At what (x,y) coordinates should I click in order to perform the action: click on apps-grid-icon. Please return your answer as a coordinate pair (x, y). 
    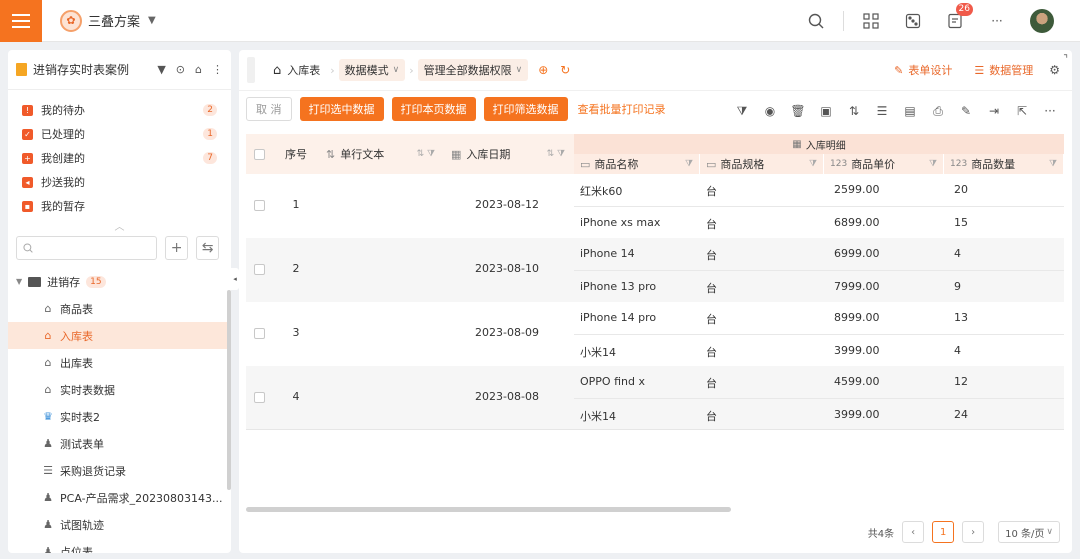
    Looking at the image, I should click on (871, 21).